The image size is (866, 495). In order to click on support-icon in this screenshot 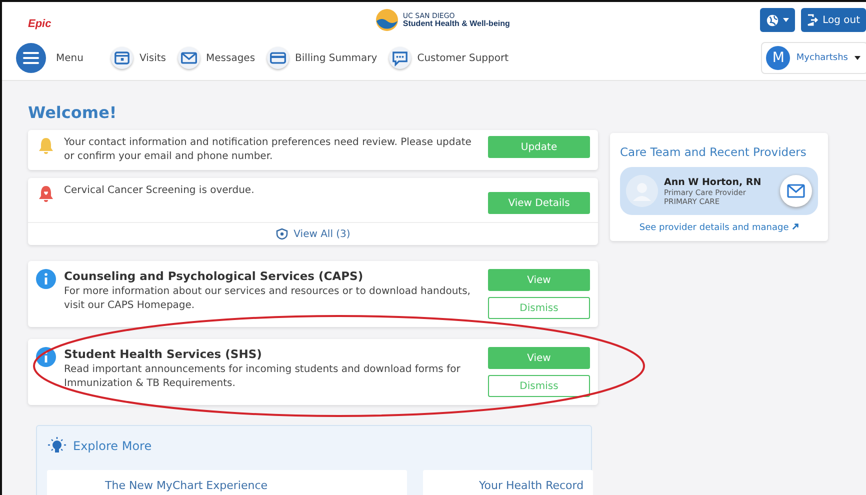, I will do `click(400, 58)`.